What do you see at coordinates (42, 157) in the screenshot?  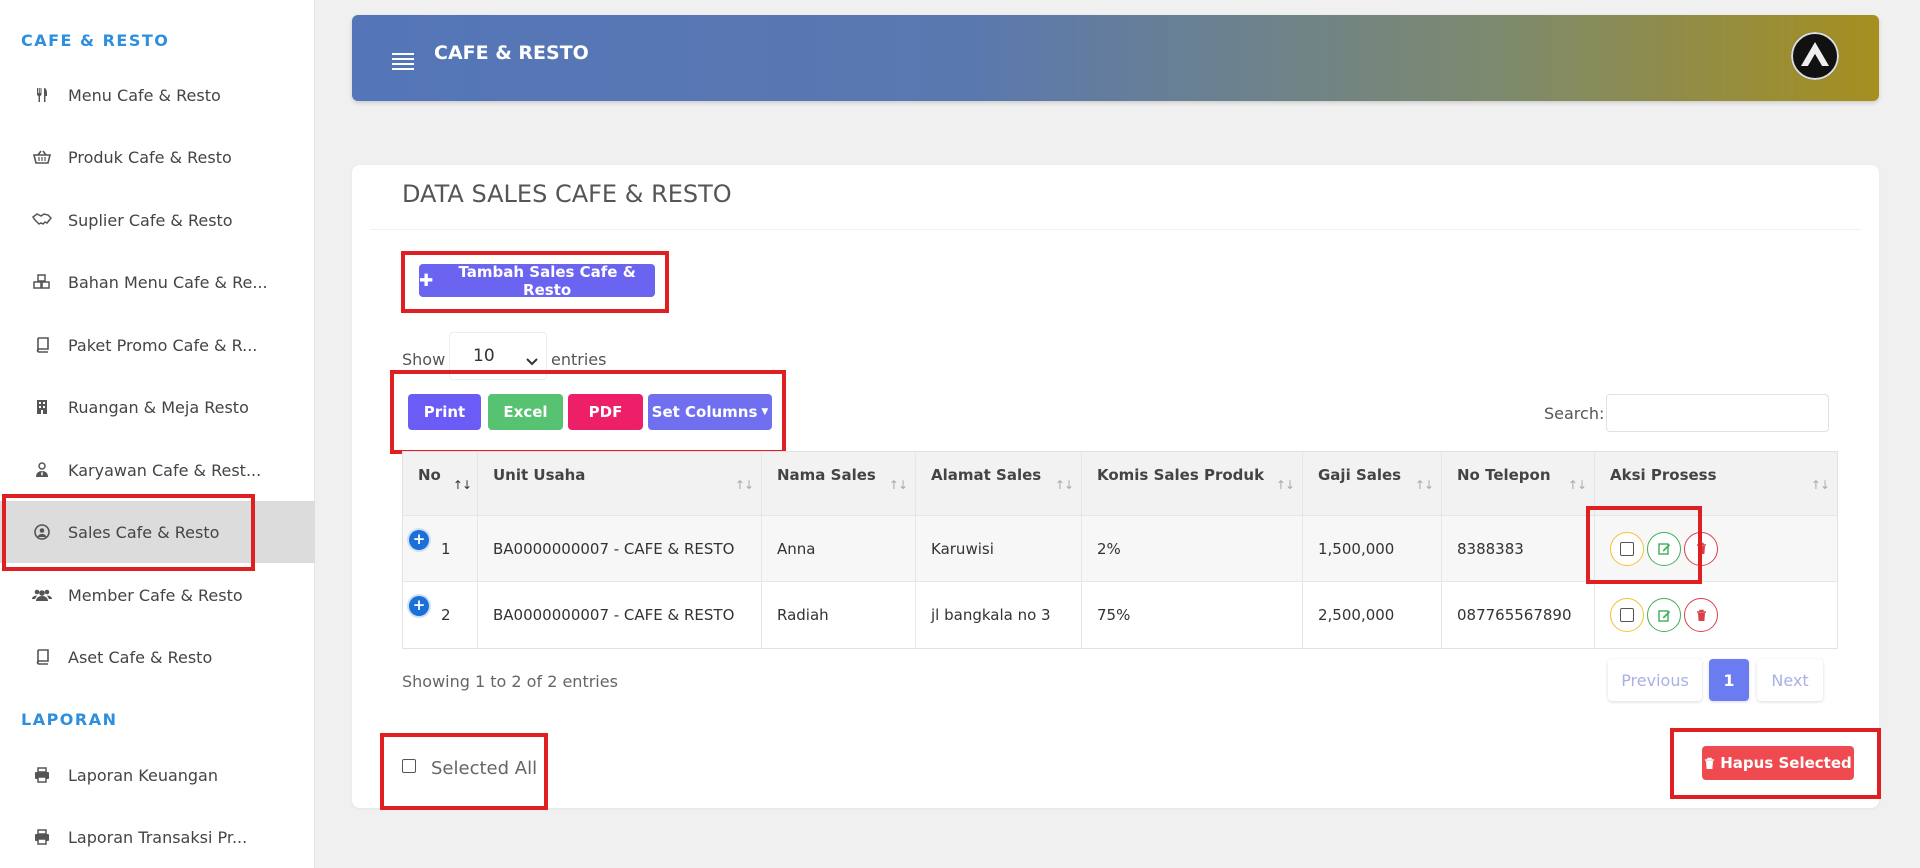 I see `basket-icon` at bounding box center [42, 157].